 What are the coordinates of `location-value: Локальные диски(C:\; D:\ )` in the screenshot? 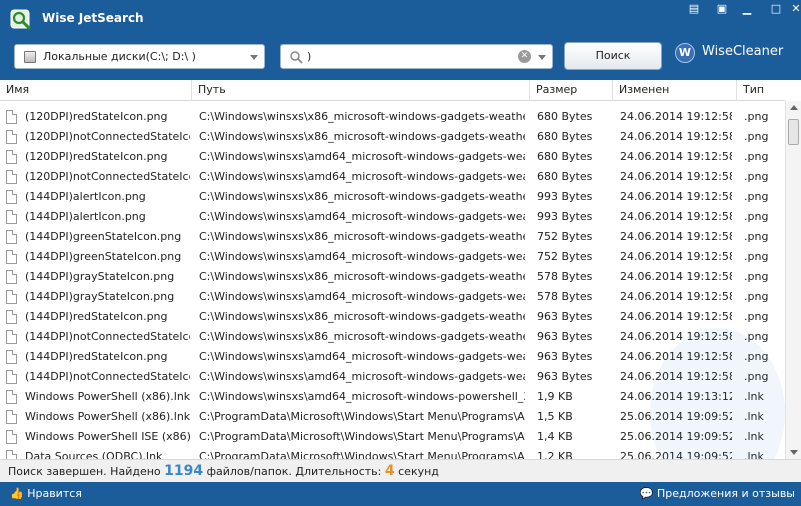 It's located at (119, 56).